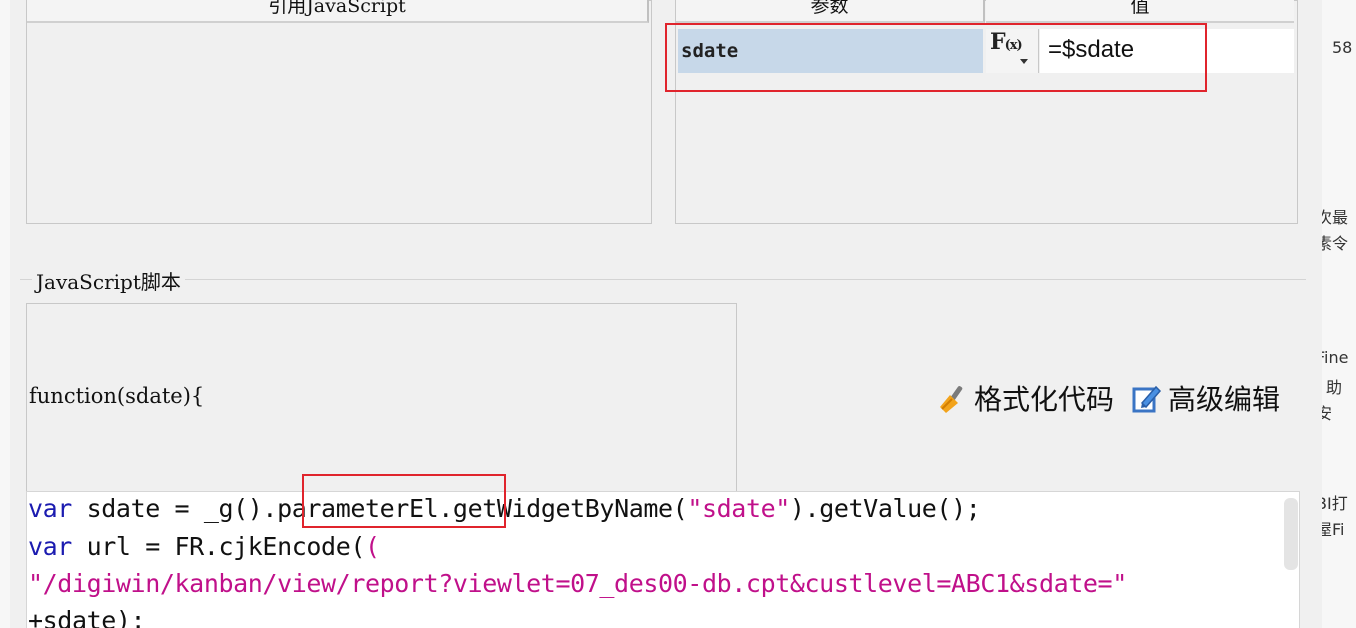 This screenshot has height=628, width=1356. What do you see at coordinates (1327, 413) in the screenshot?
I see `bg-text: 安` at bounding box center [1327, 413].